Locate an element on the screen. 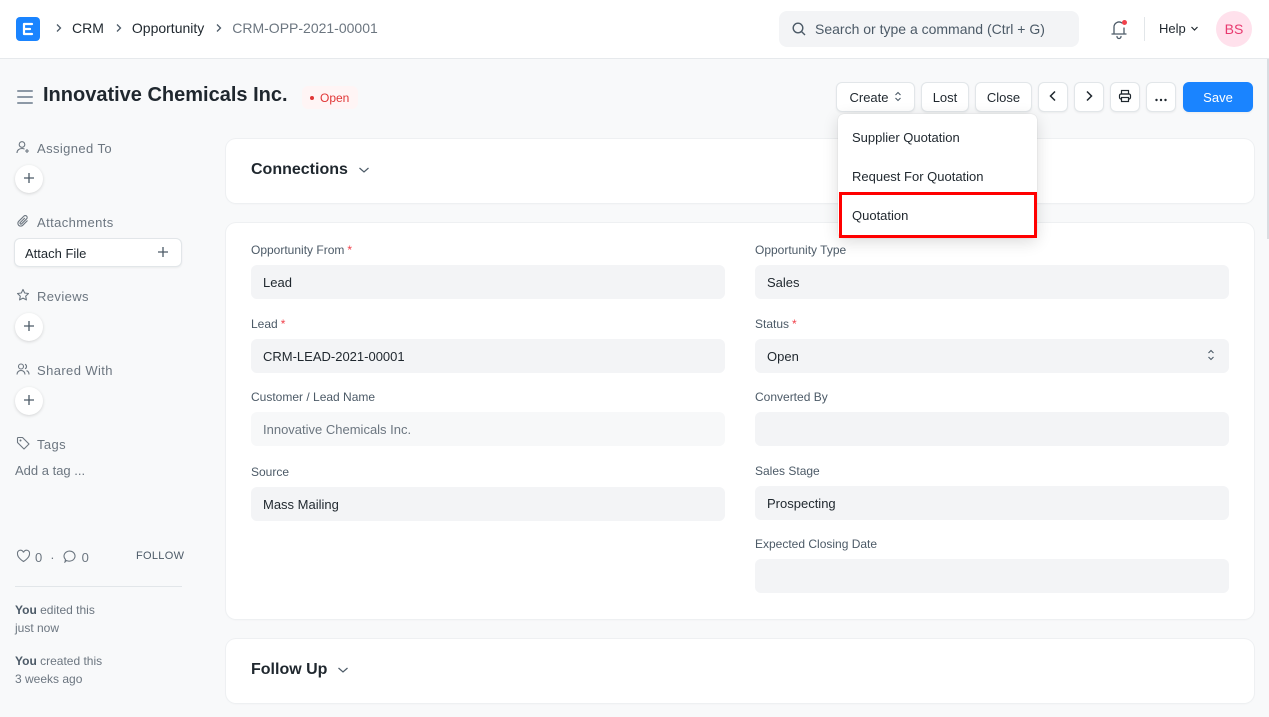 This screenshot has width=1269, height=717. star-icon is located at coordinates (23, 296).